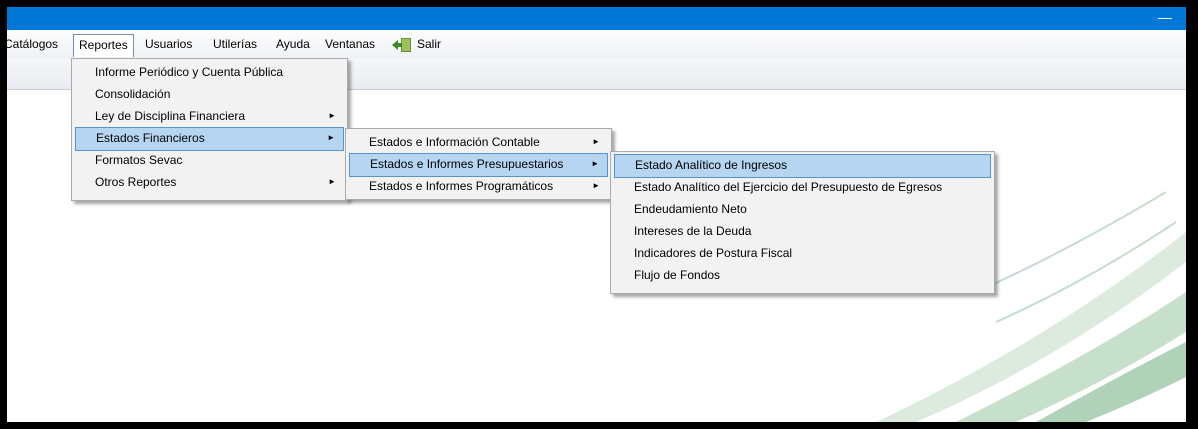  I want to click on menu-item-informes-programaticos: Estados e Informes Programáticos ►, so click(478, 186).